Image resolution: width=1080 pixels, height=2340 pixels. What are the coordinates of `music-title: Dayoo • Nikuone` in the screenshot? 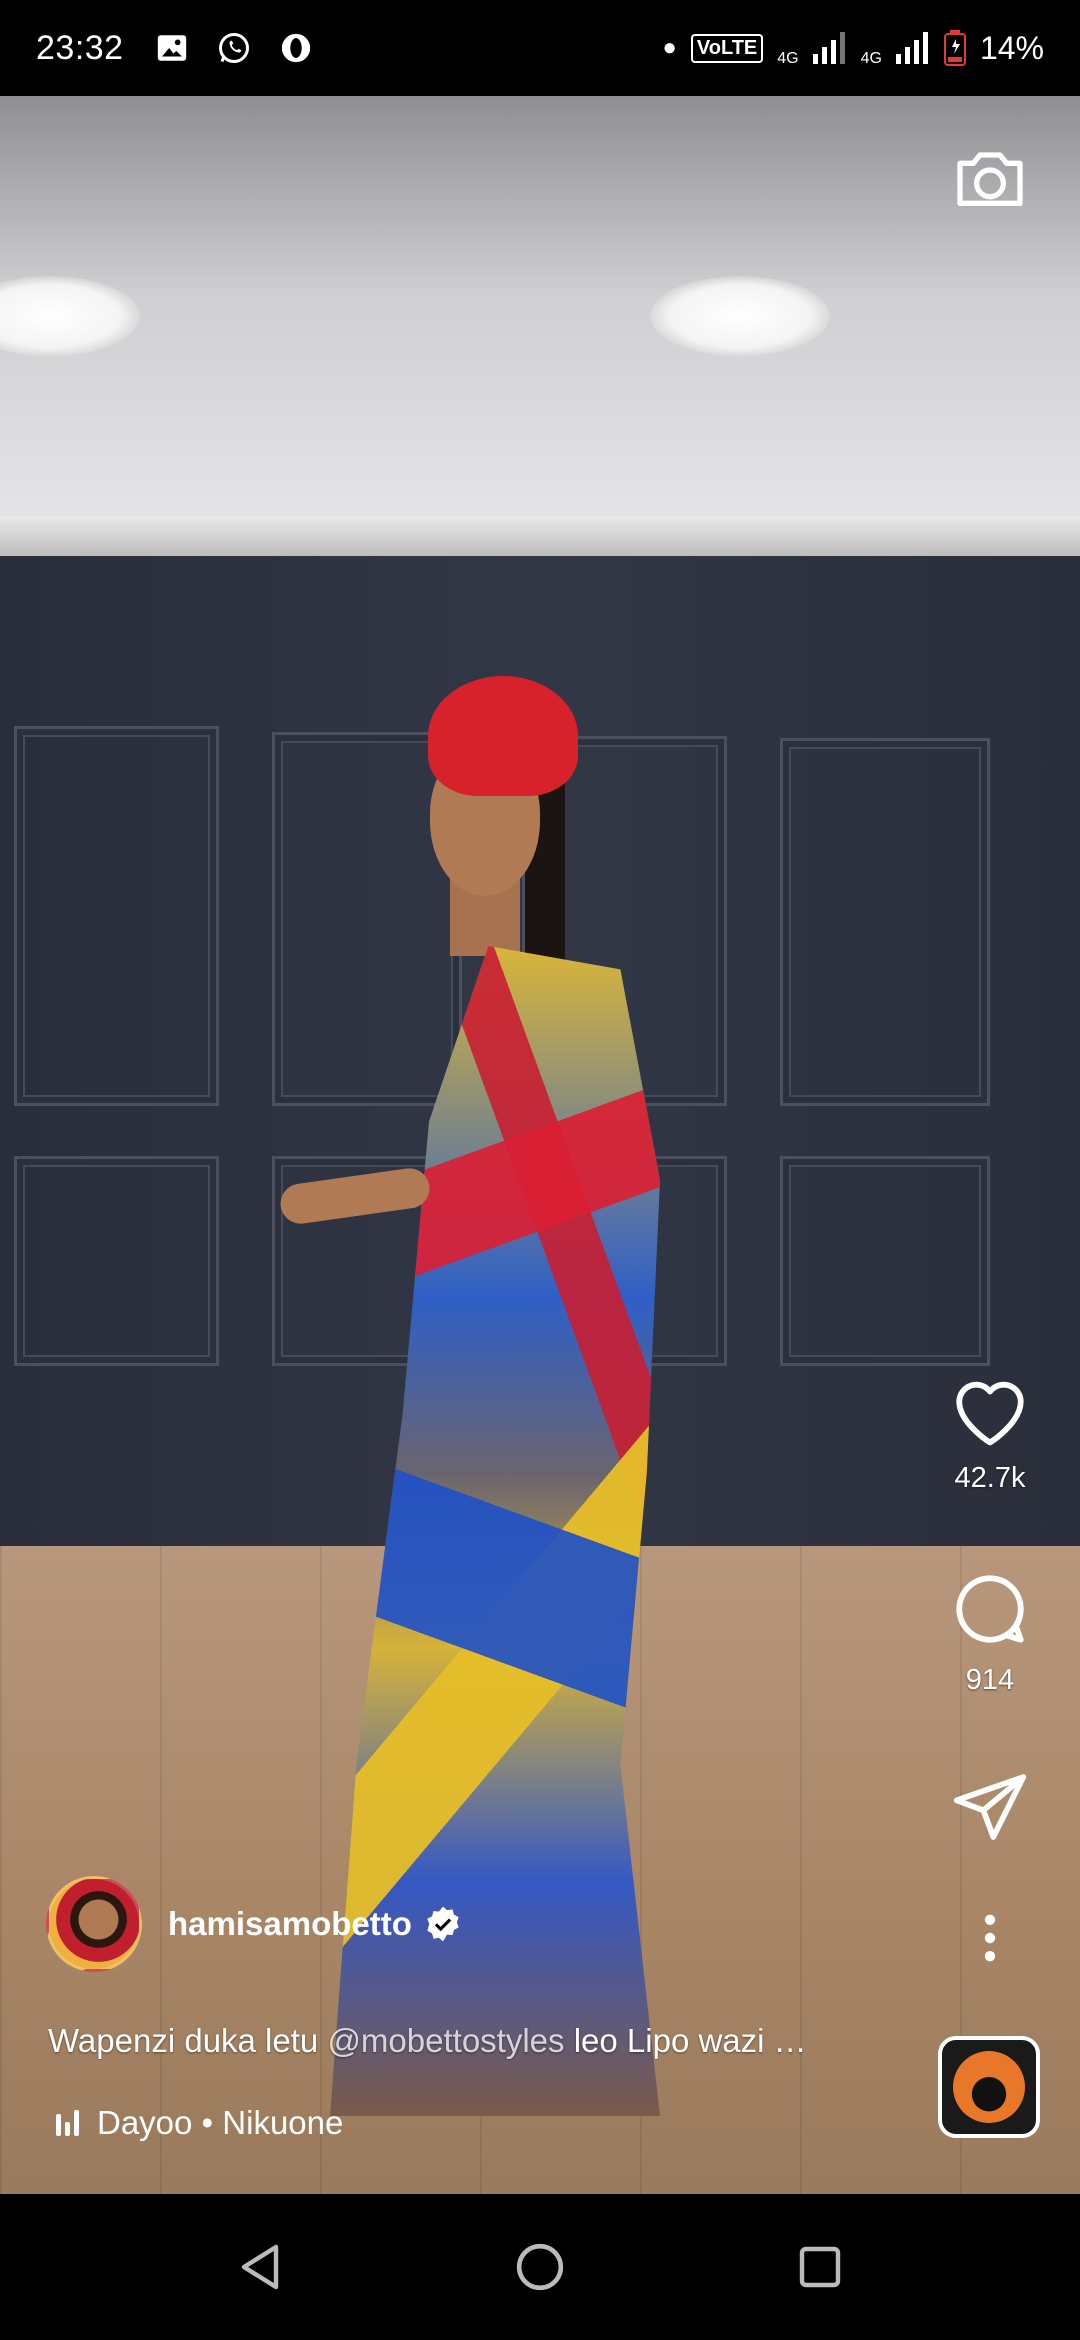 It's located at (220, 2122).